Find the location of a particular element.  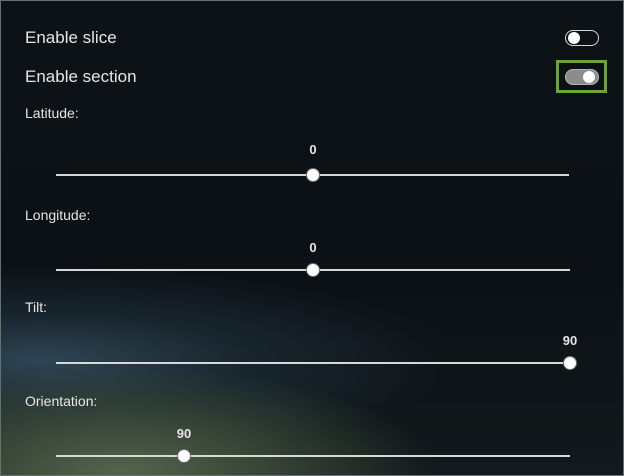

latitude-value: 0 is located at coordinates (313, 149).